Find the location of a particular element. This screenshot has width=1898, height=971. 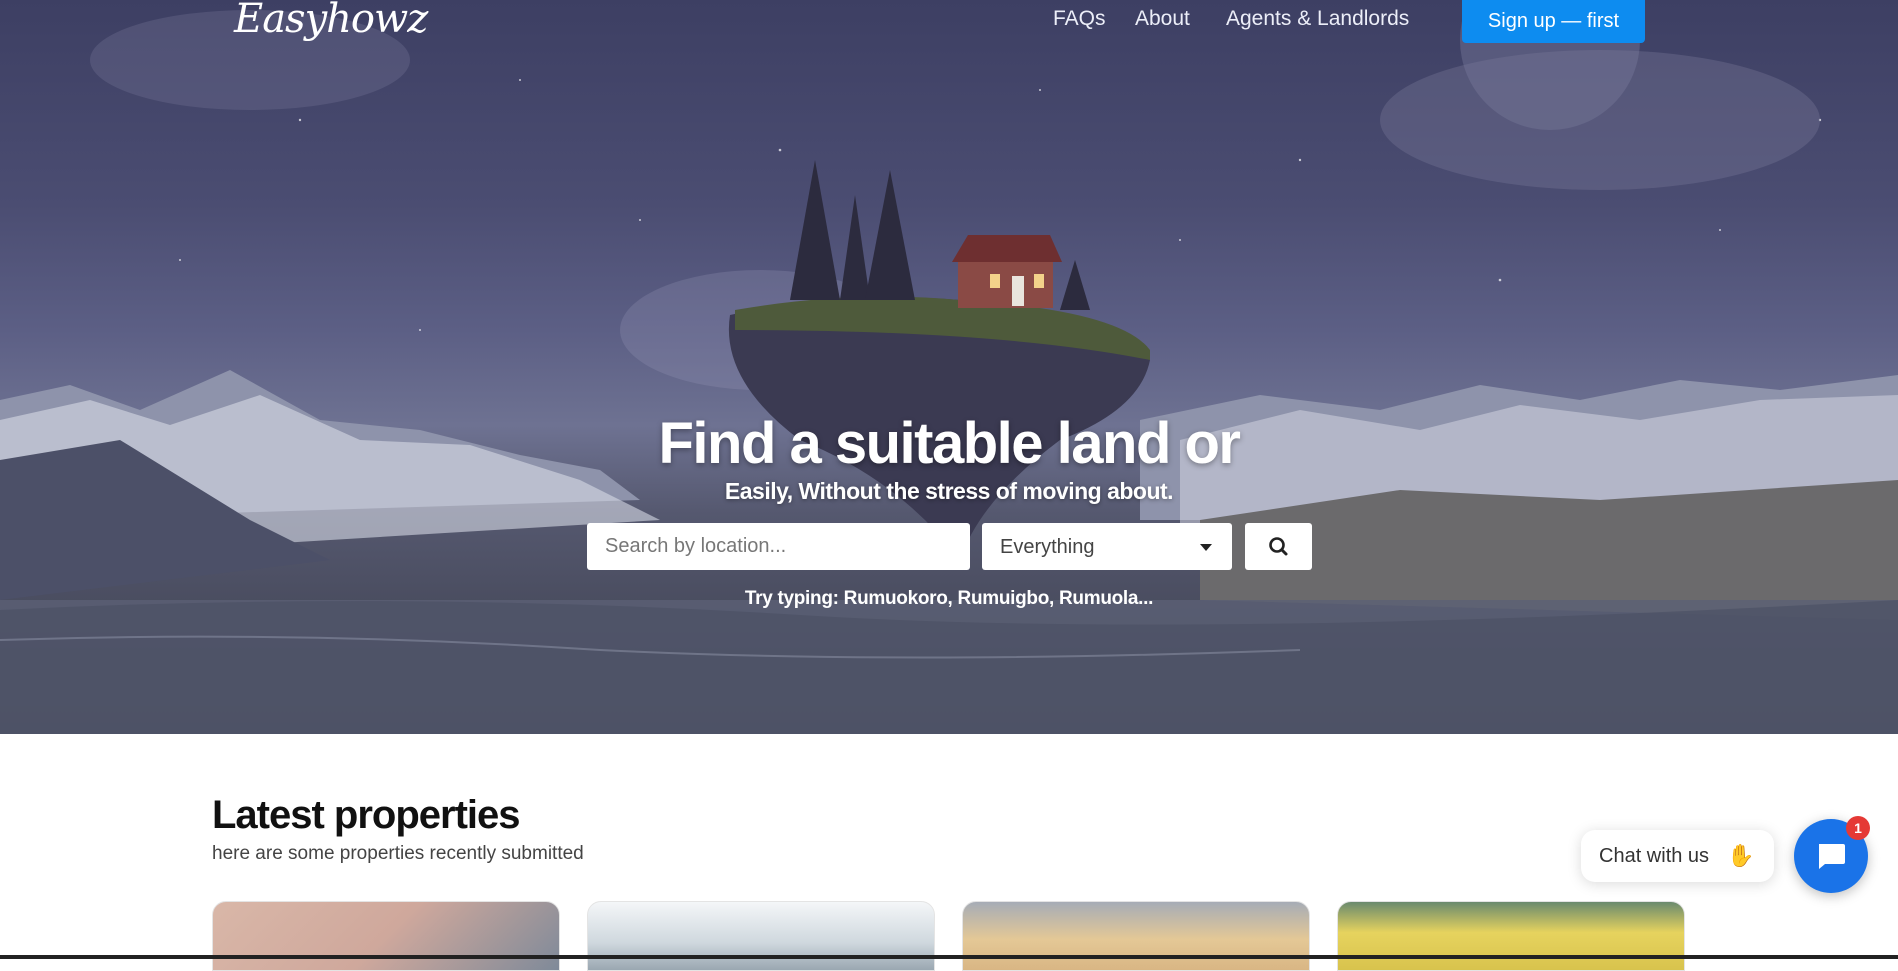

nav-link-agents-landlords: Agents & Landlords is located at coordinates (1317, 19).